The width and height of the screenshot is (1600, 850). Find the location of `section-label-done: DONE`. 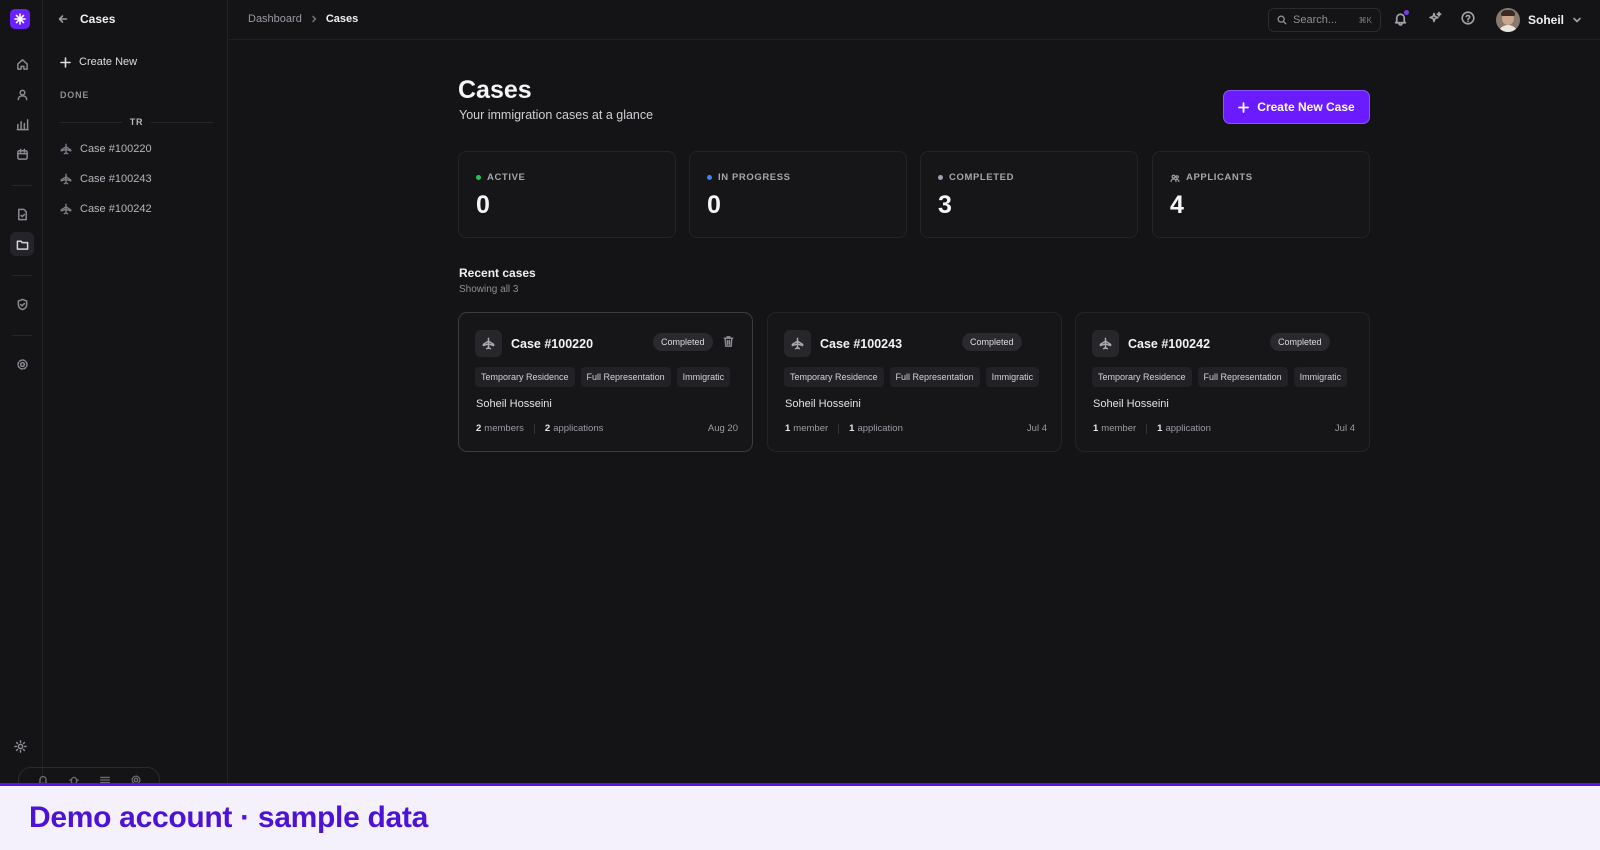

section-label-done: DONE is located at coordinates (75, 95).